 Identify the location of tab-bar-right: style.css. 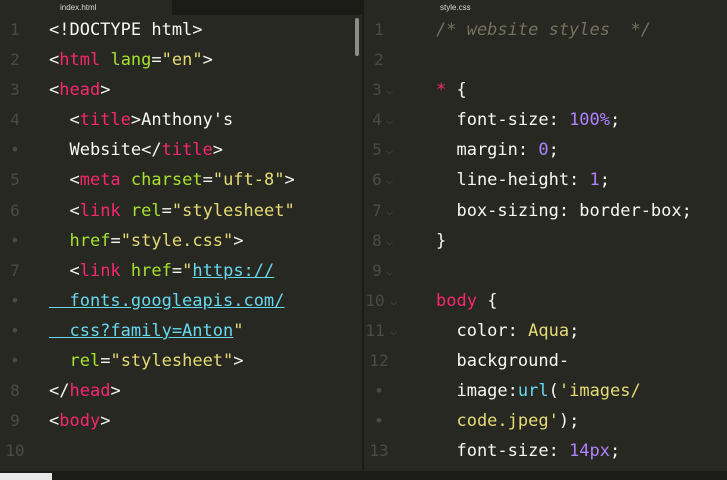
(545, 7).